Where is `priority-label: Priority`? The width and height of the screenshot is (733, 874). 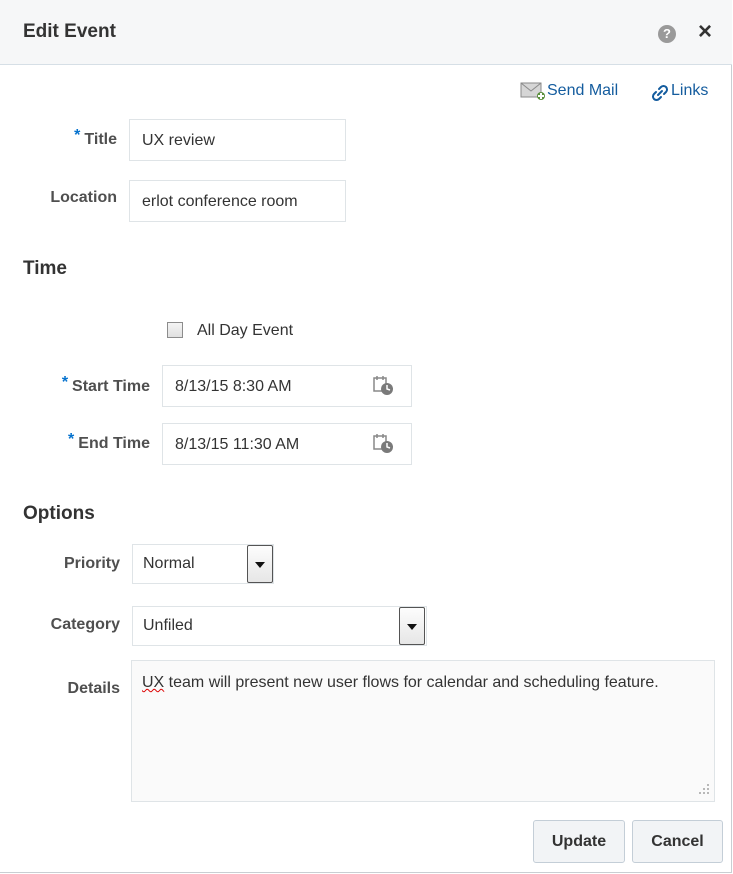 priority-label: Priority is located at coordinates (91, 563).